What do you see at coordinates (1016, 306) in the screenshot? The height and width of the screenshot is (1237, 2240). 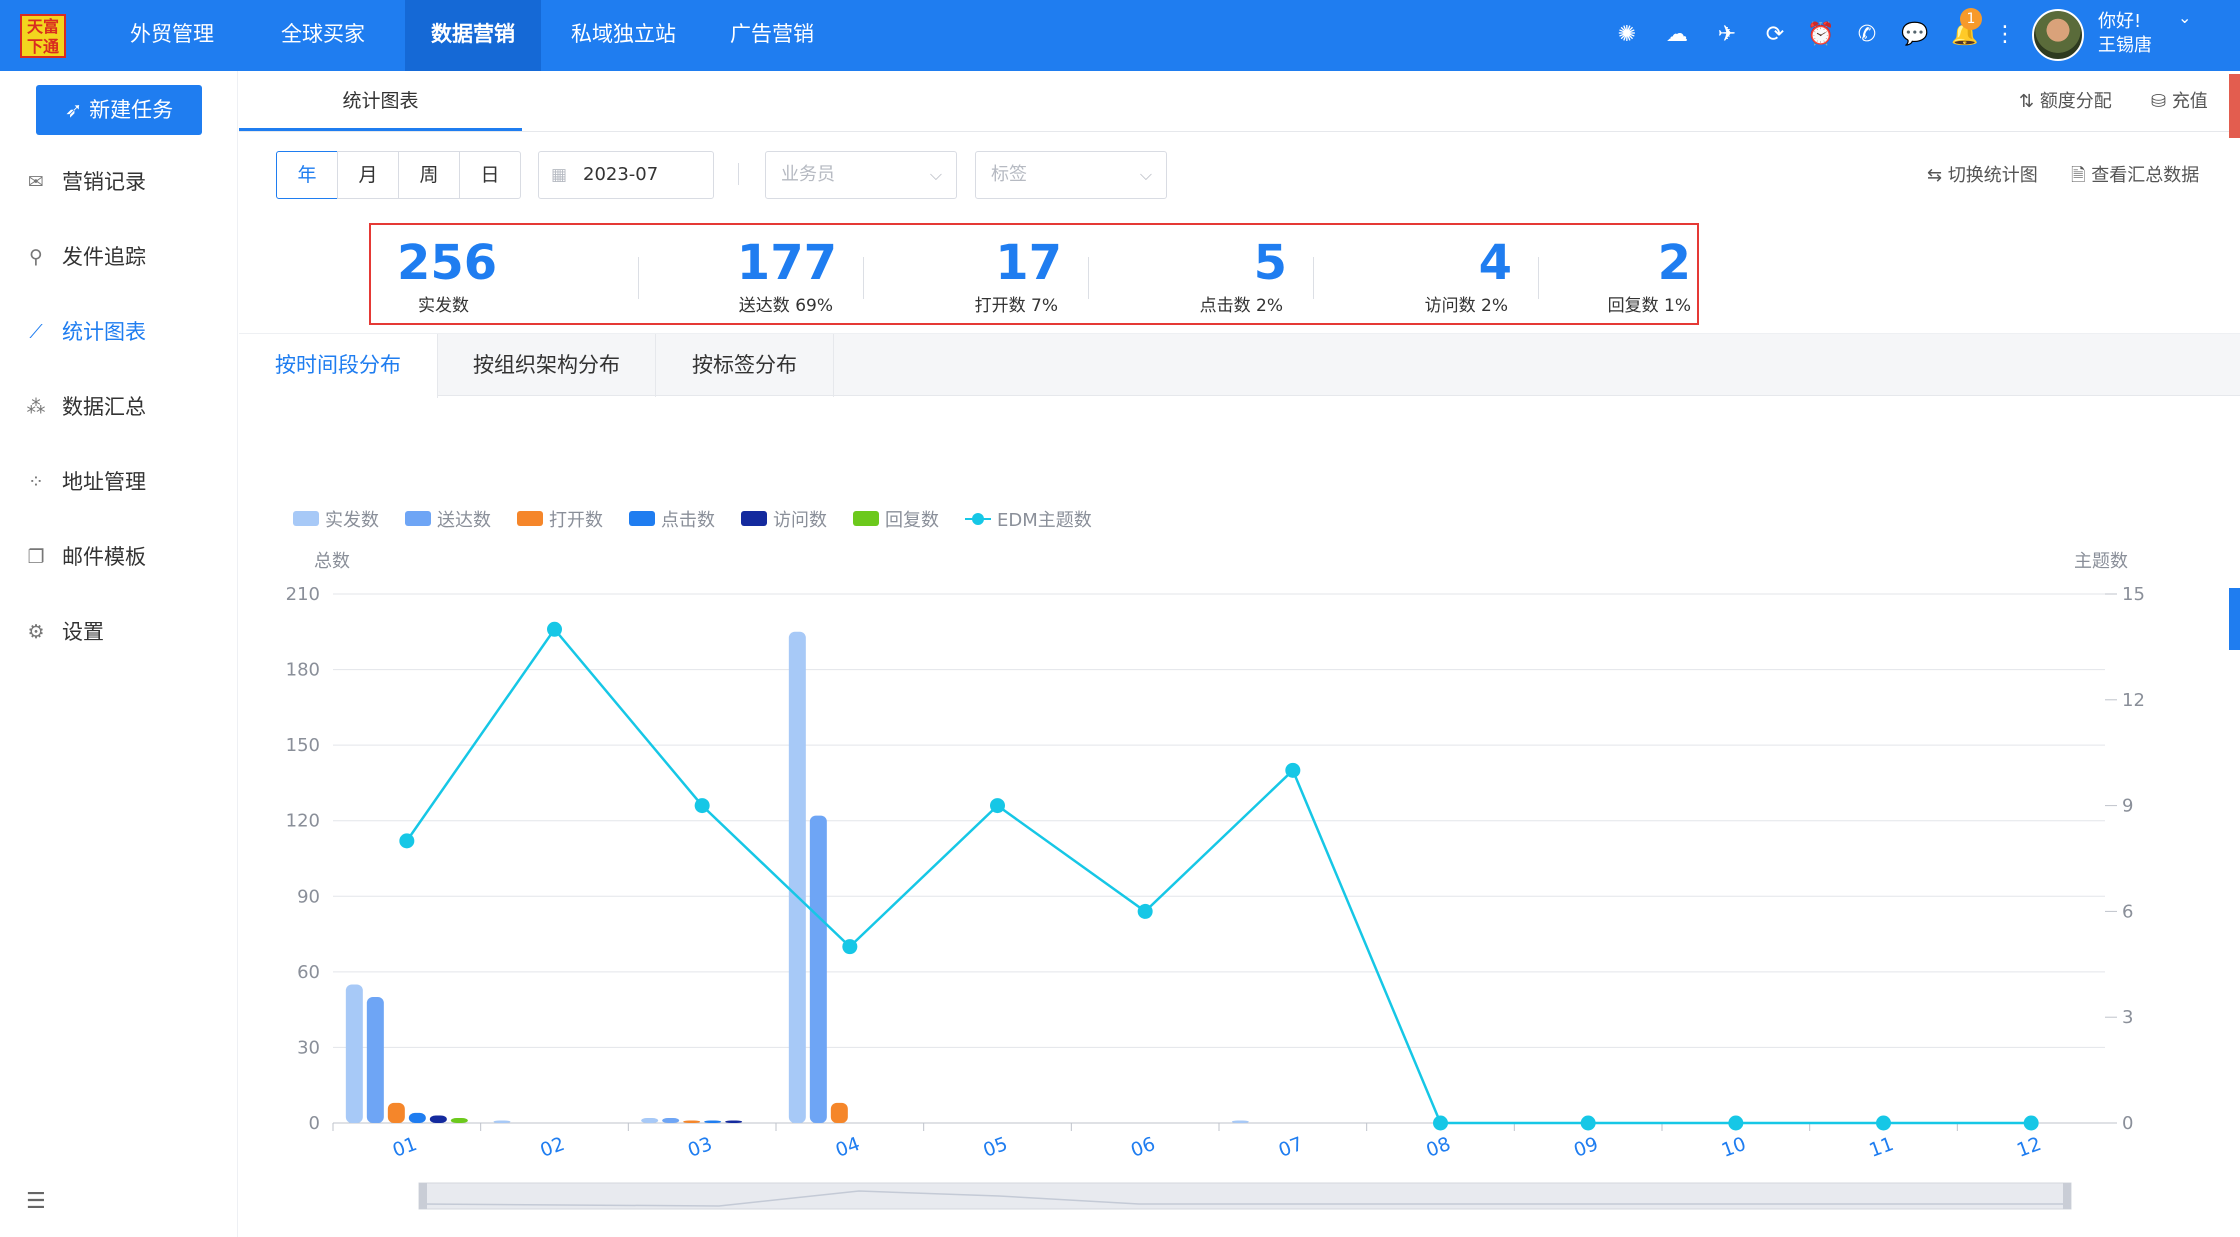 I see `stat-label: 打开数 7%` at bounding box center [1016, 306].